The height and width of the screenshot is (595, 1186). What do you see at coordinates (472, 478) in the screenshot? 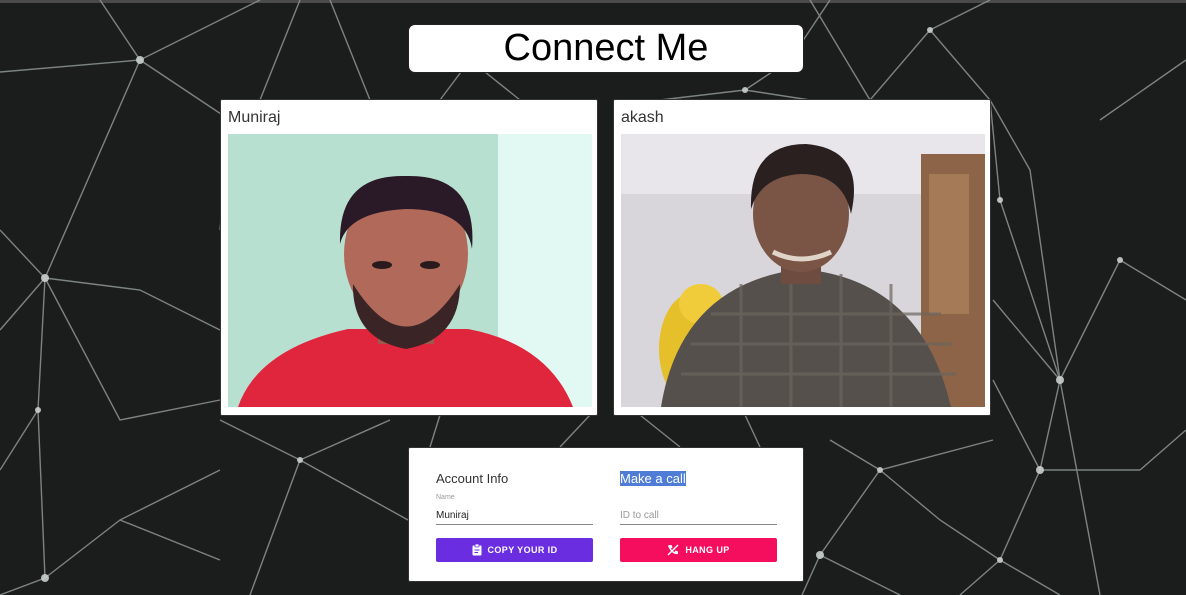
I see `account-info-heading: Account Info` at bounding box center [472, 478].